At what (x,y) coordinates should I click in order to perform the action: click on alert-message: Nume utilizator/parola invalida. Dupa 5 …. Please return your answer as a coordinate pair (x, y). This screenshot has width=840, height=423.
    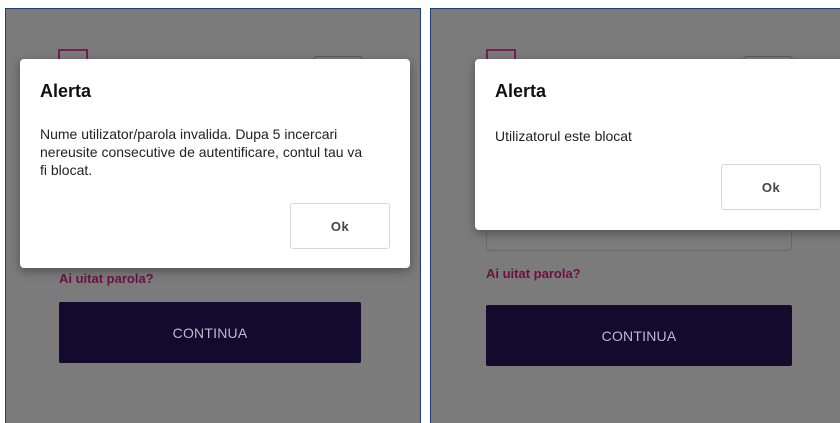
    Looking at the image, I should click on (201, 152).